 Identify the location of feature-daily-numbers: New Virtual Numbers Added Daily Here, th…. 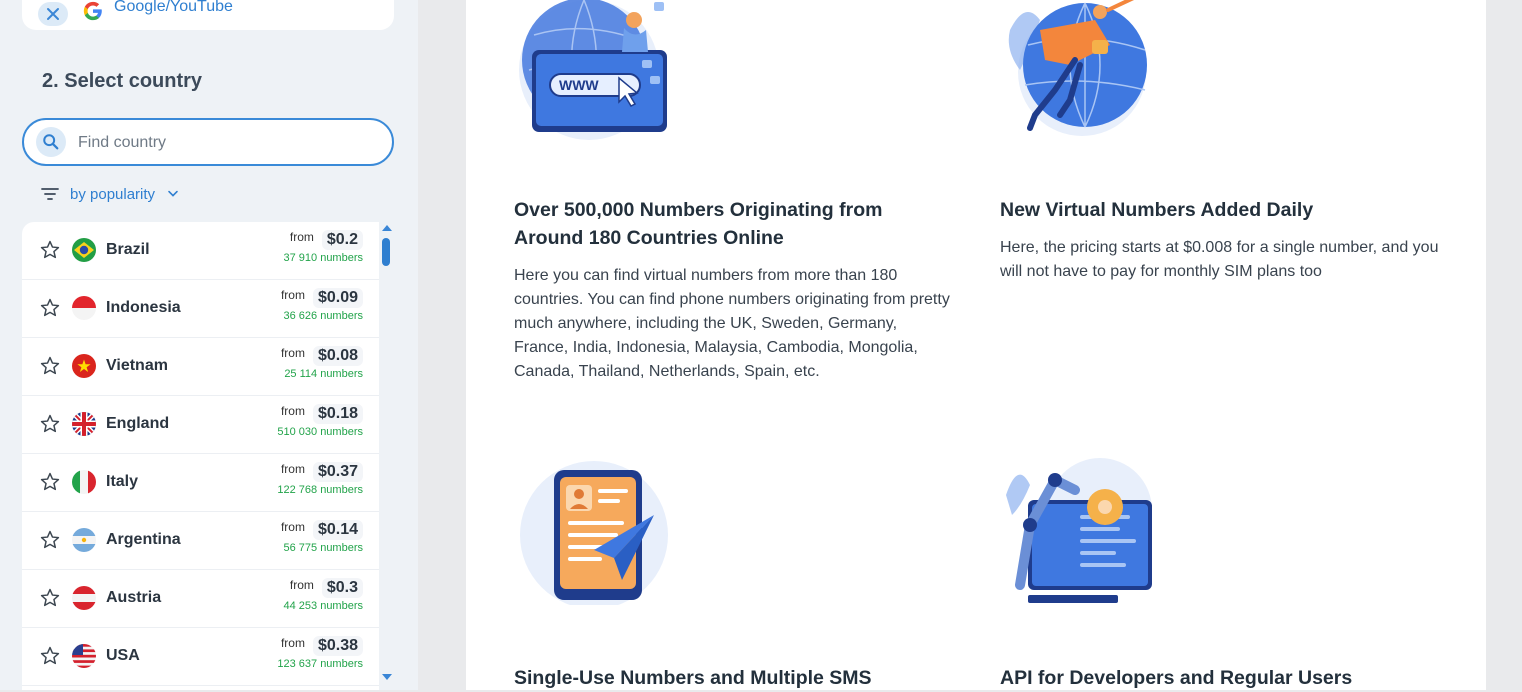
(1220, 150).